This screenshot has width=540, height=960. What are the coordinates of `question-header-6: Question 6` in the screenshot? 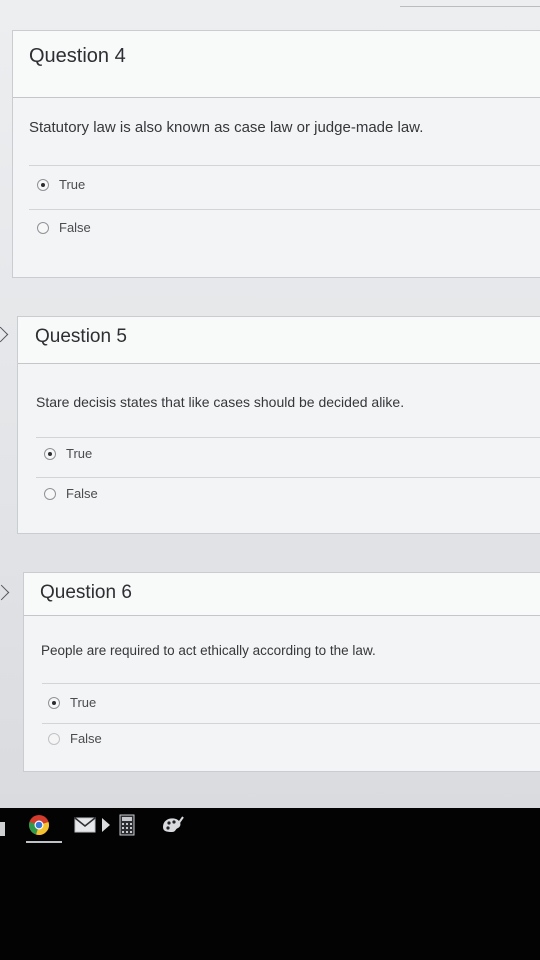 It's located at (282, 594).